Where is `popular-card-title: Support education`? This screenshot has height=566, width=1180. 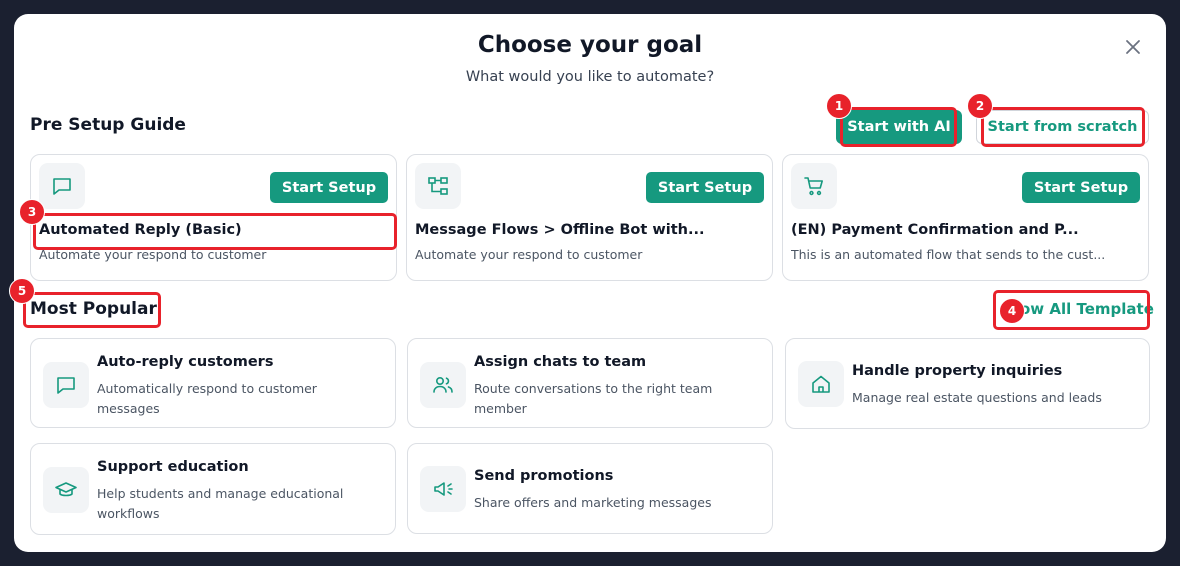 popular-card-title: Support education is located at coordinates (173, 467).